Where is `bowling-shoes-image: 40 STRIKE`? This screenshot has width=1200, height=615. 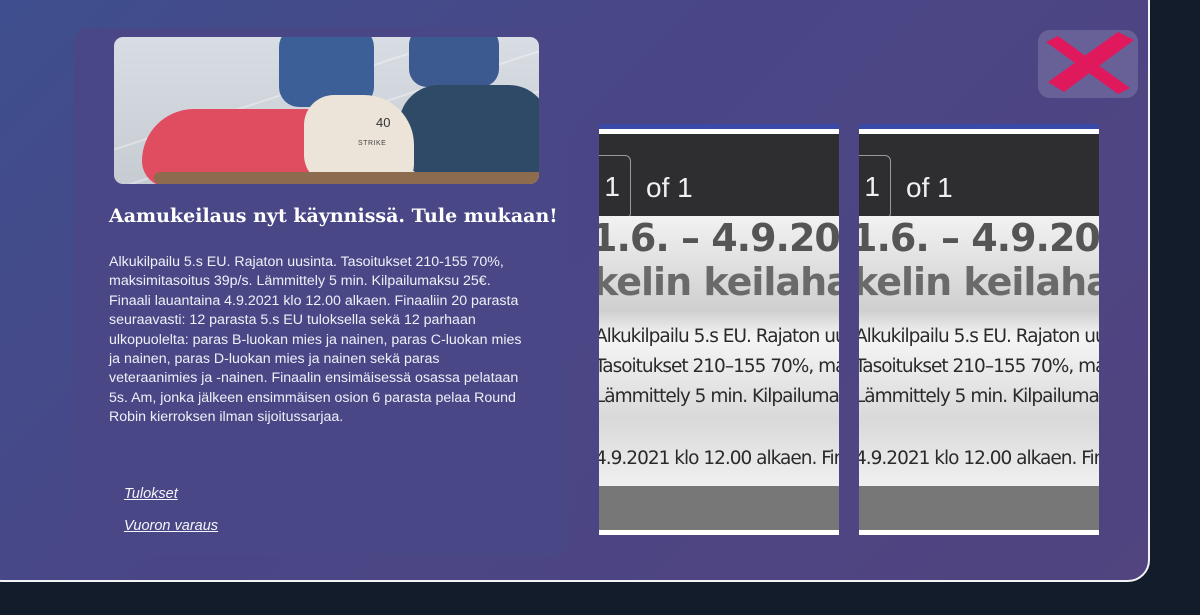
bowling-shoes-image: 40 STRIKE is located at coordinates (326, 110).